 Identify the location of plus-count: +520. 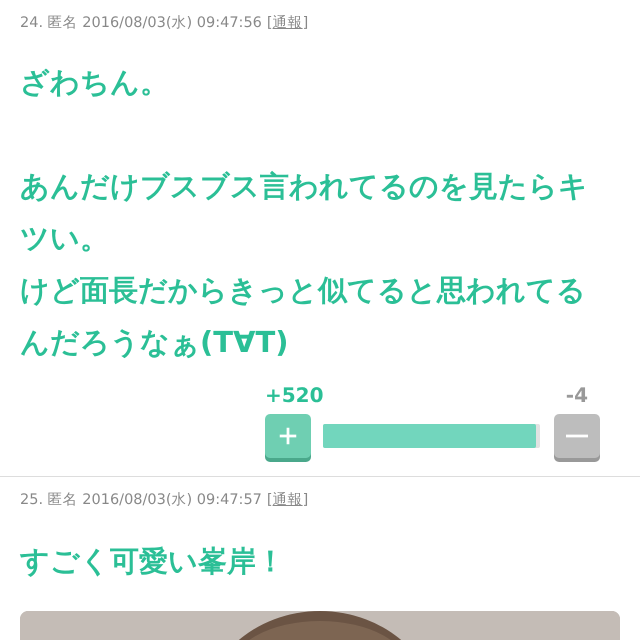
(294, 395).